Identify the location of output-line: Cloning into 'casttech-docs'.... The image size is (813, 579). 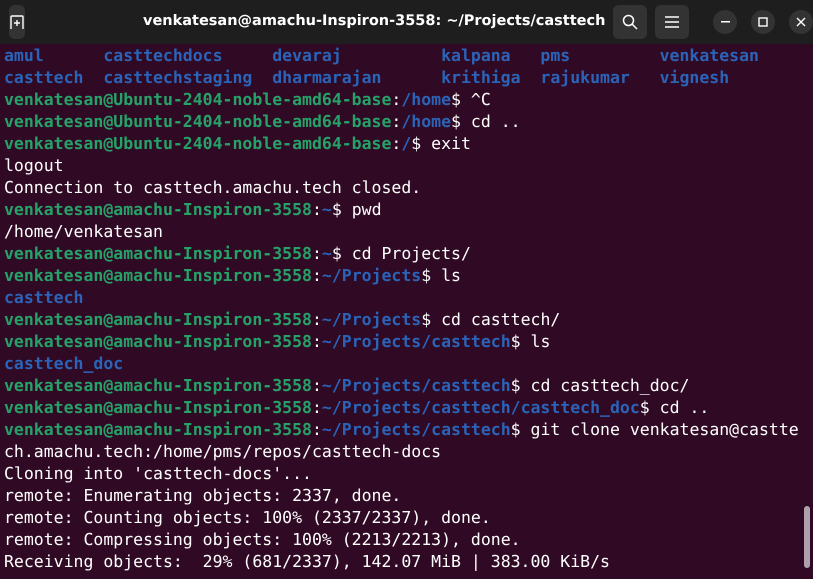
(158, 474).